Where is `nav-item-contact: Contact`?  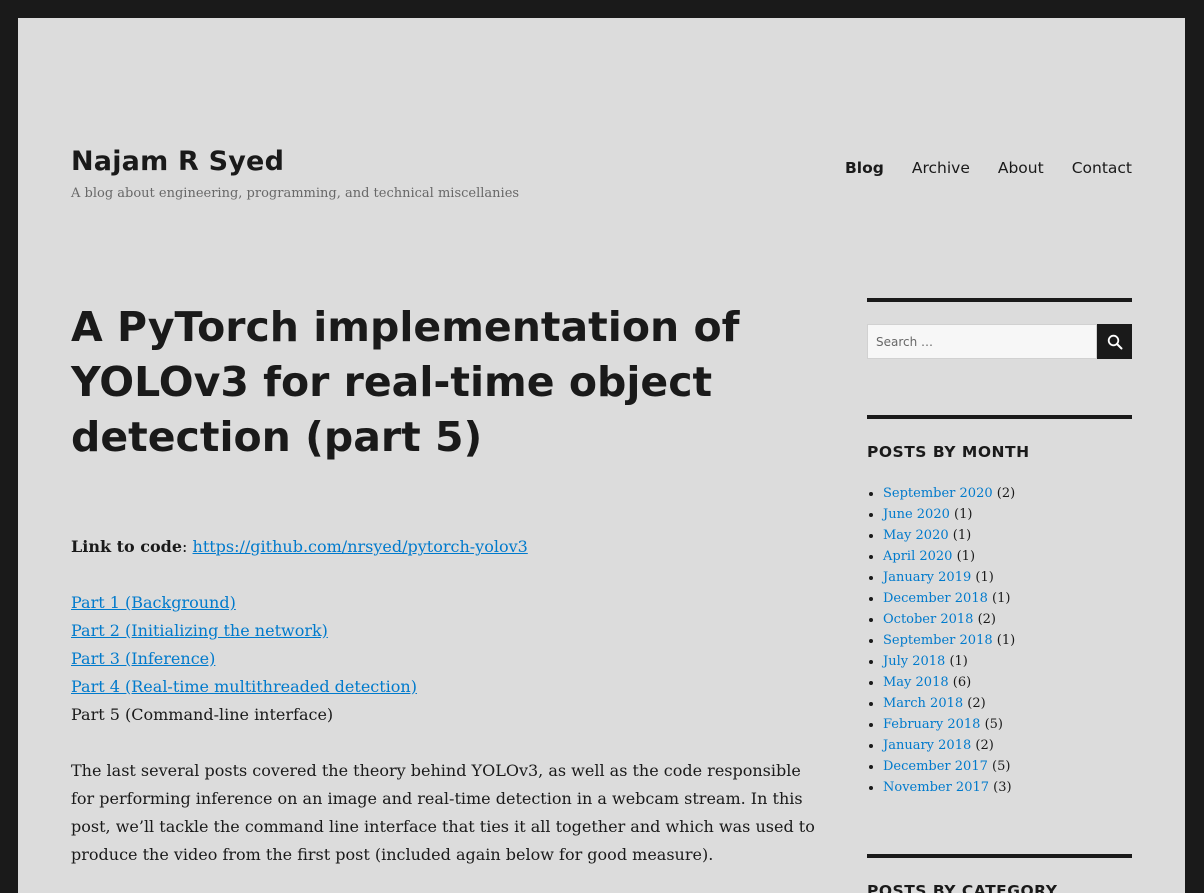 nav-item-contact: Contact is located at coordinates (1102, 168).